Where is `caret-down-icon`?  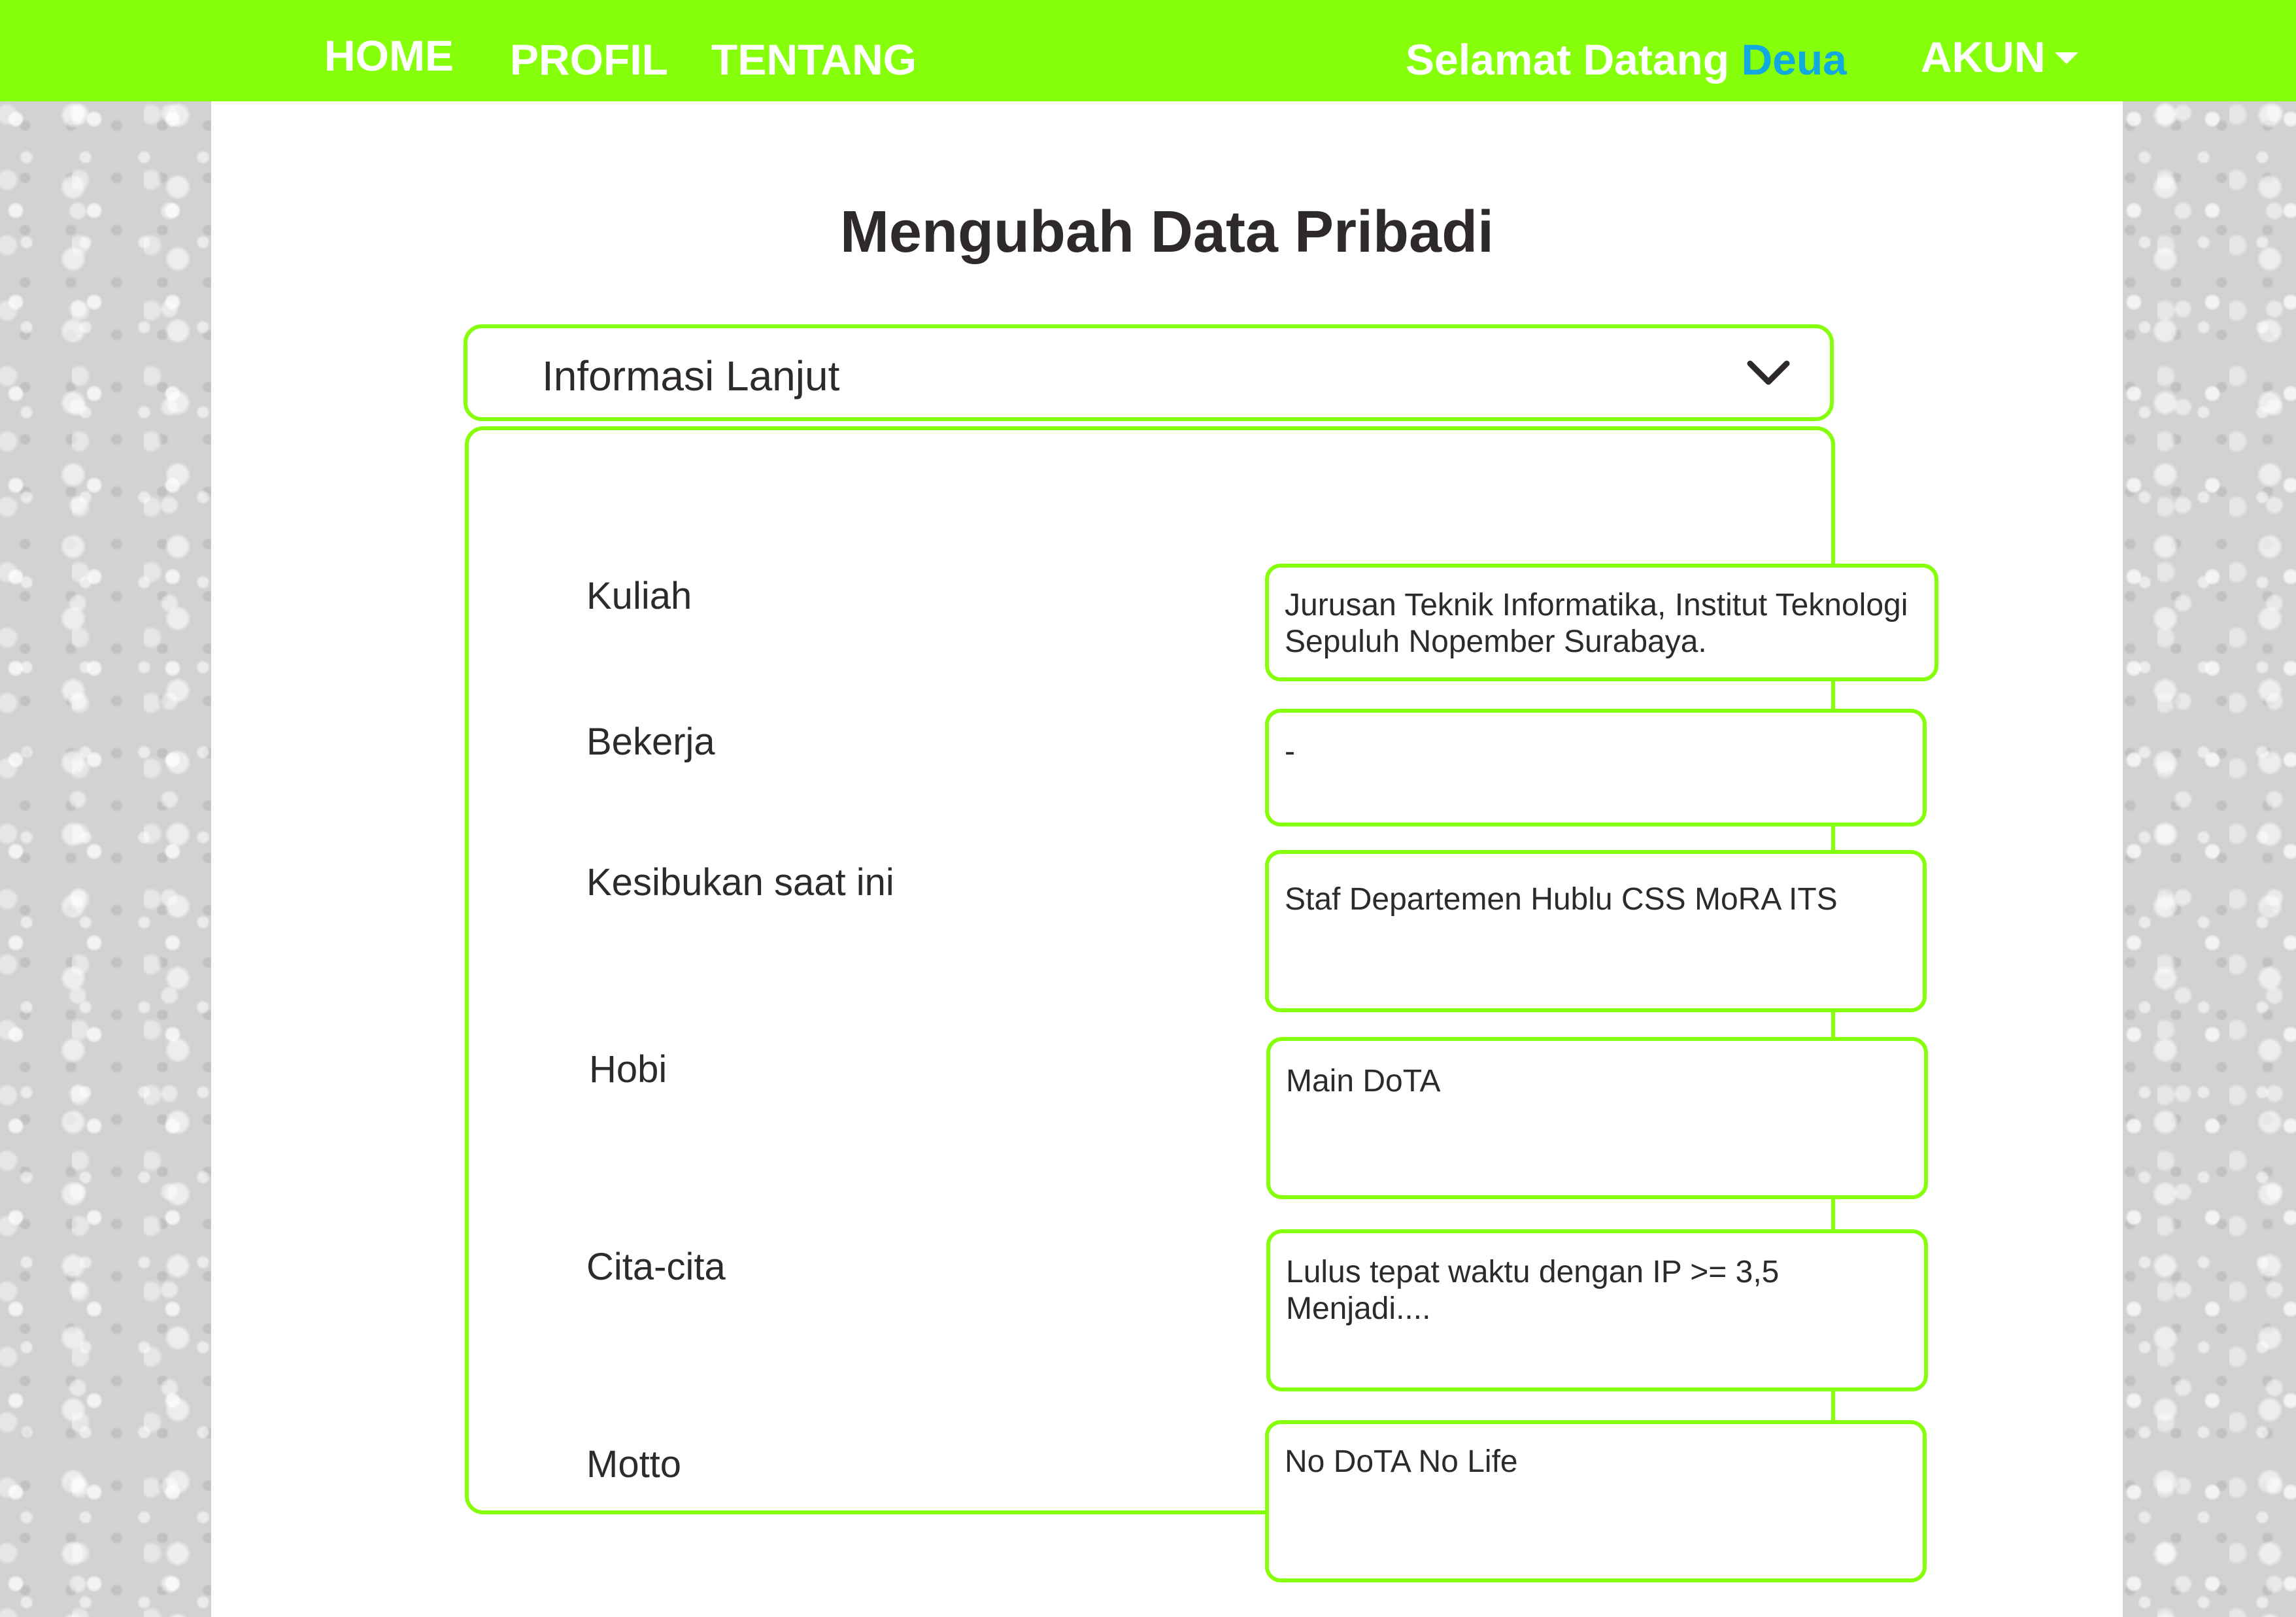
caret-down-icon is located at coordinates (2066, 58).